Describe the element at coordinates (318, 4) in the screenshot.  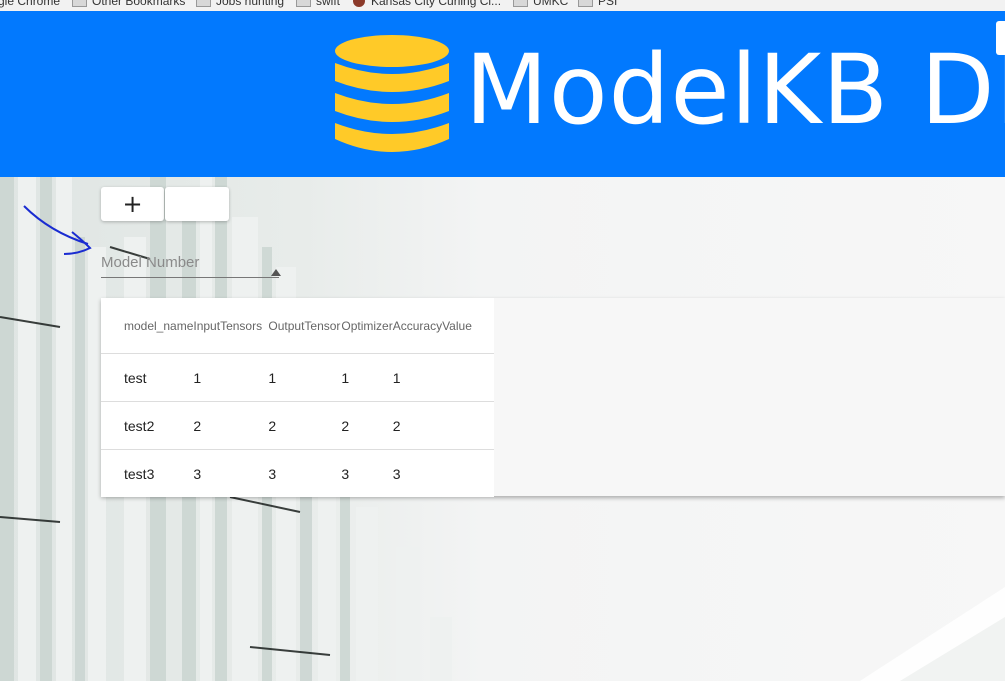
I see `bookmark-swift: swift` at that location.